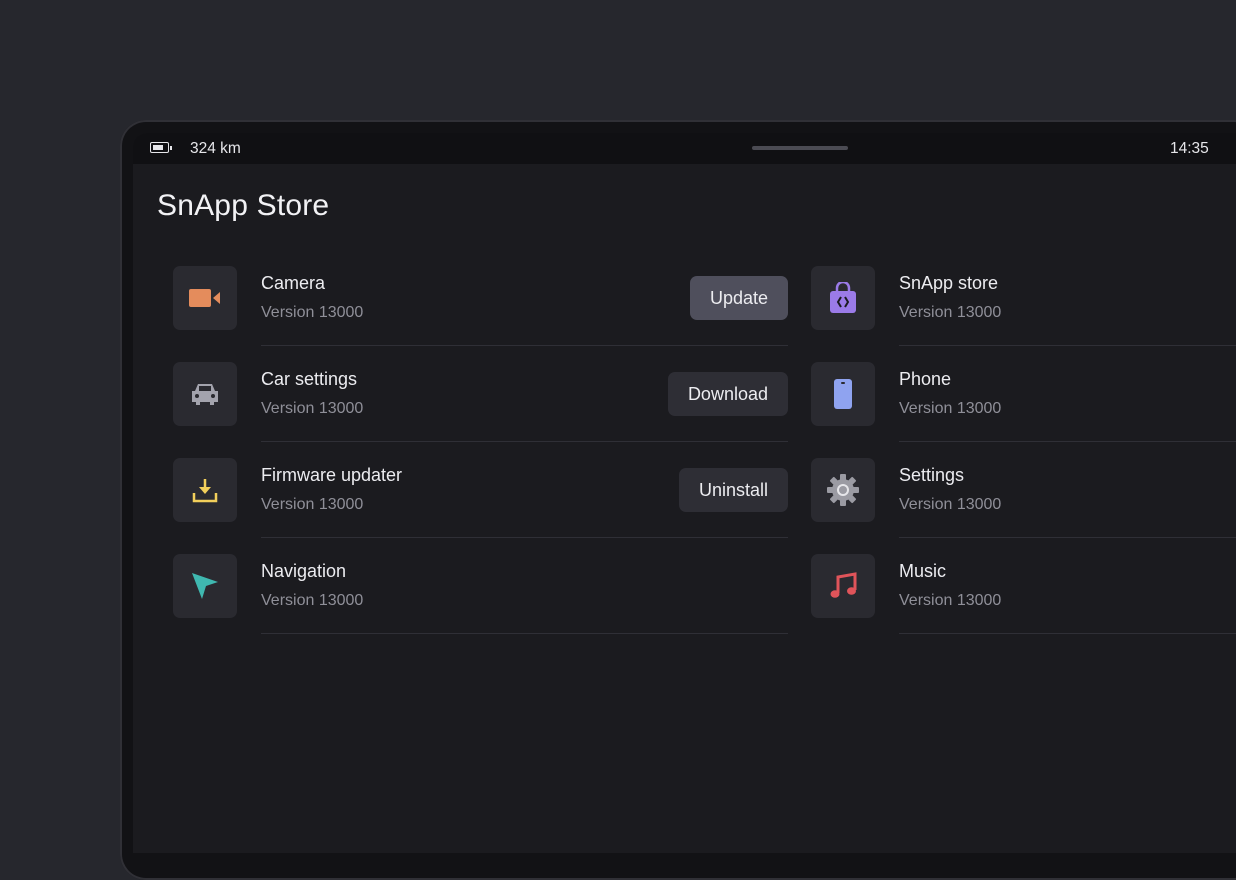 The image size is (1236, 880). Describe the element at coordinates (800, 148) in the screenshot. I see `drag-handle` at that location.